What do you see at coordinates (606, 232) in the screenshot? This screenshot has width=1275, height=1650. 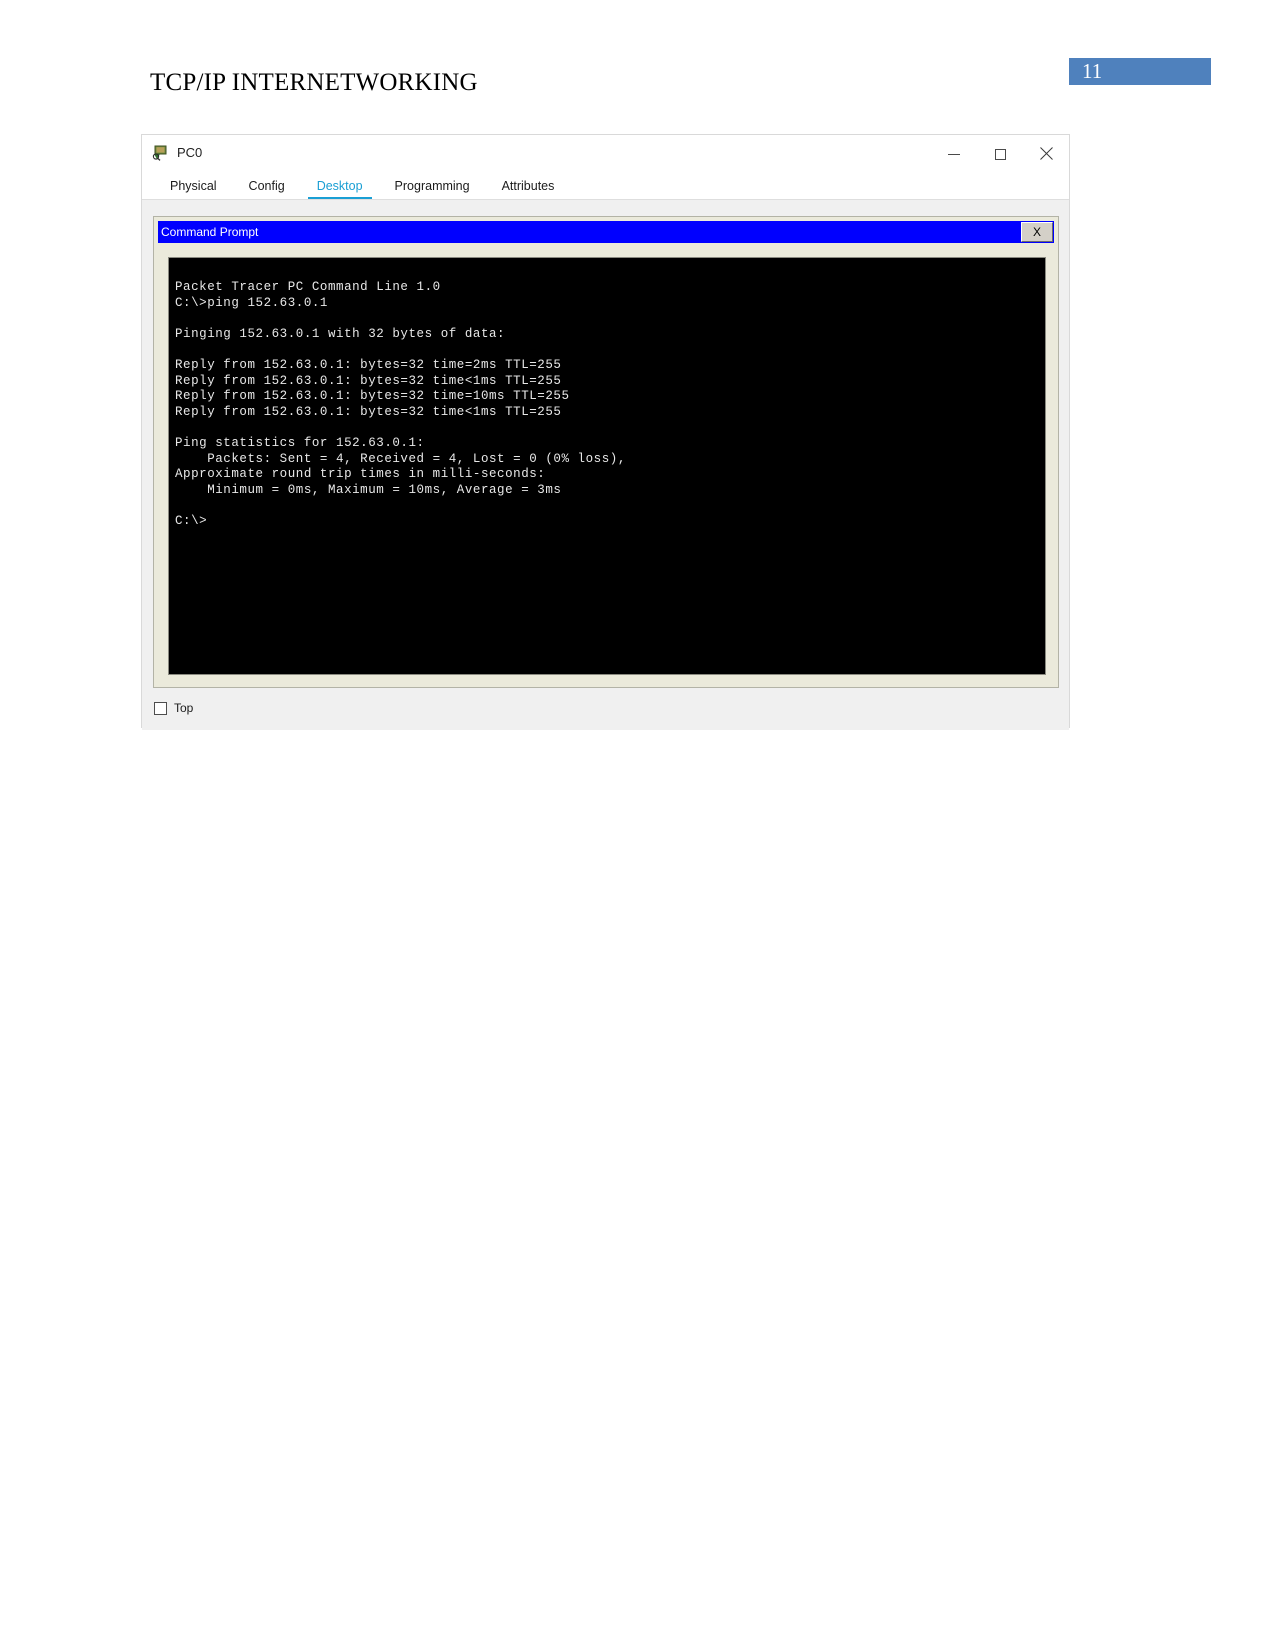 I see `command-prompt-titlebar: Command Prompt X` at bounding box center [606, 232].